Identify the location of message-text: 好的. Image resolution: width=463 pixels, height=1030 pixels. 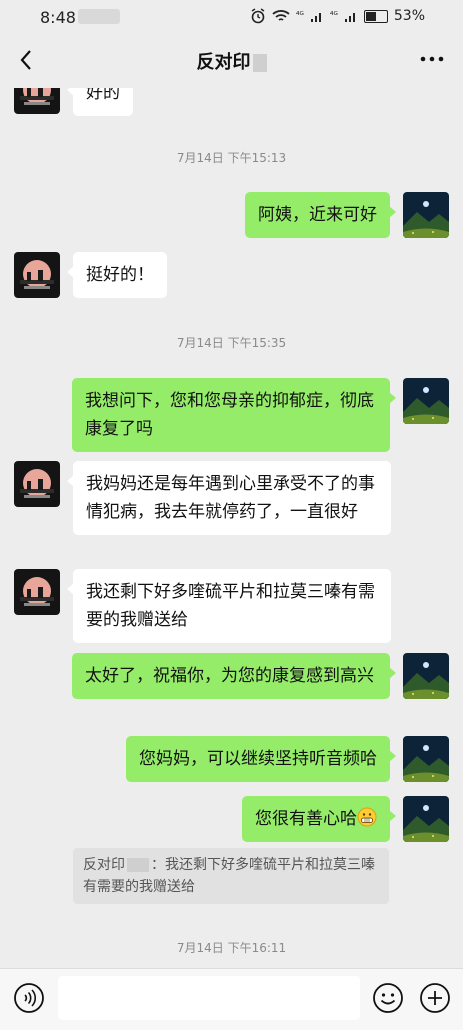
(103, 95).